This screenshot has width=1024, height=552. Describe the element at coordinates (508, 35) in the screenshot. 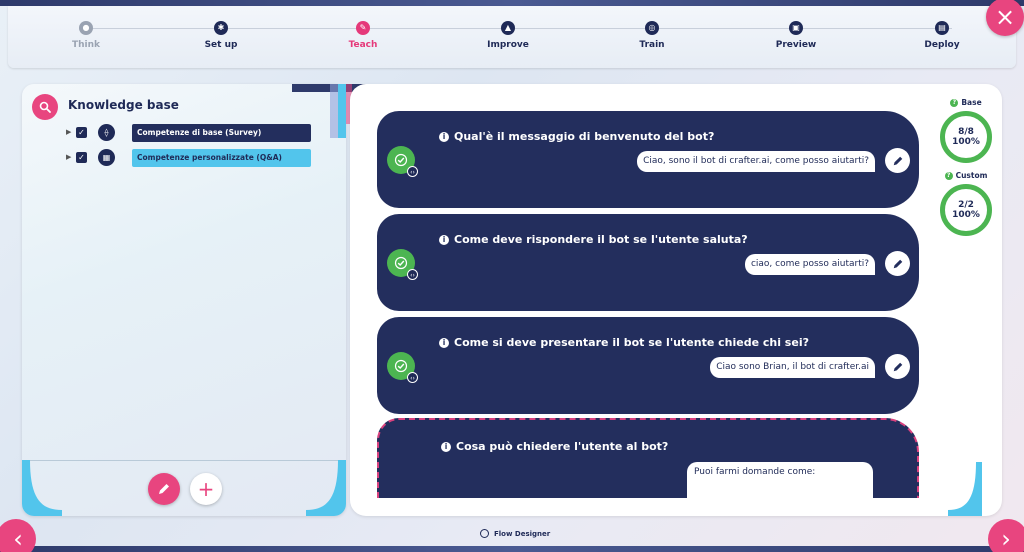

I see `step-improve: ▲ Improve` at that location.